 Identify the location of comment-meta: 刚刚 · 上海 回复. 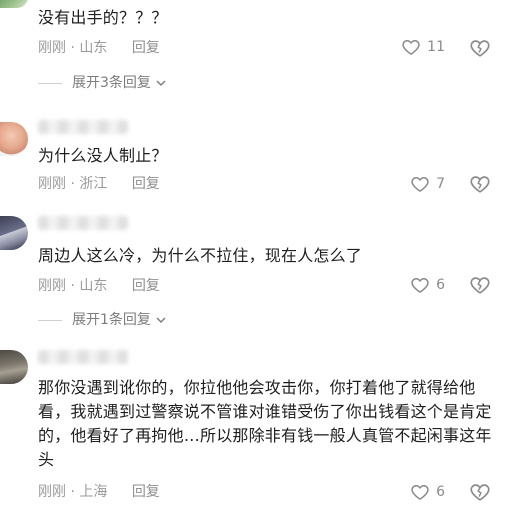
(99, 492).